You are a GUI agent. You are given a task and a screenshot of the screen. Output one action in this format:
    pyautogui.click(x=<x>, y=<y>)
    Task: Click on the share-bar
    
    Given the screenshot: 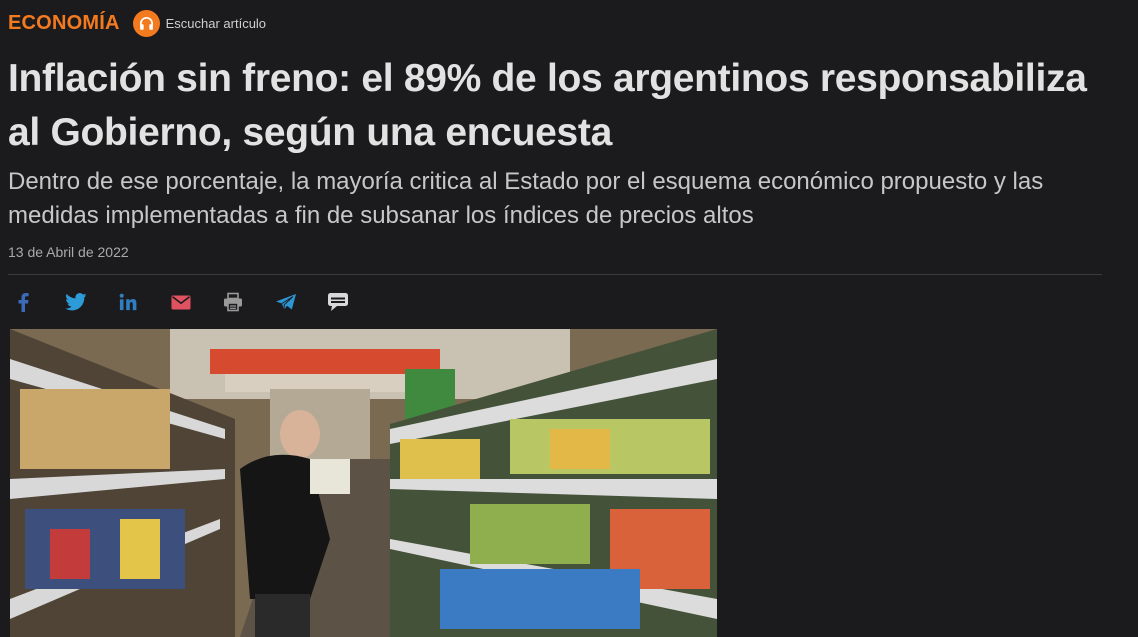 What is the action you would take?
    pyautogui.click(x=192, y=302)
    